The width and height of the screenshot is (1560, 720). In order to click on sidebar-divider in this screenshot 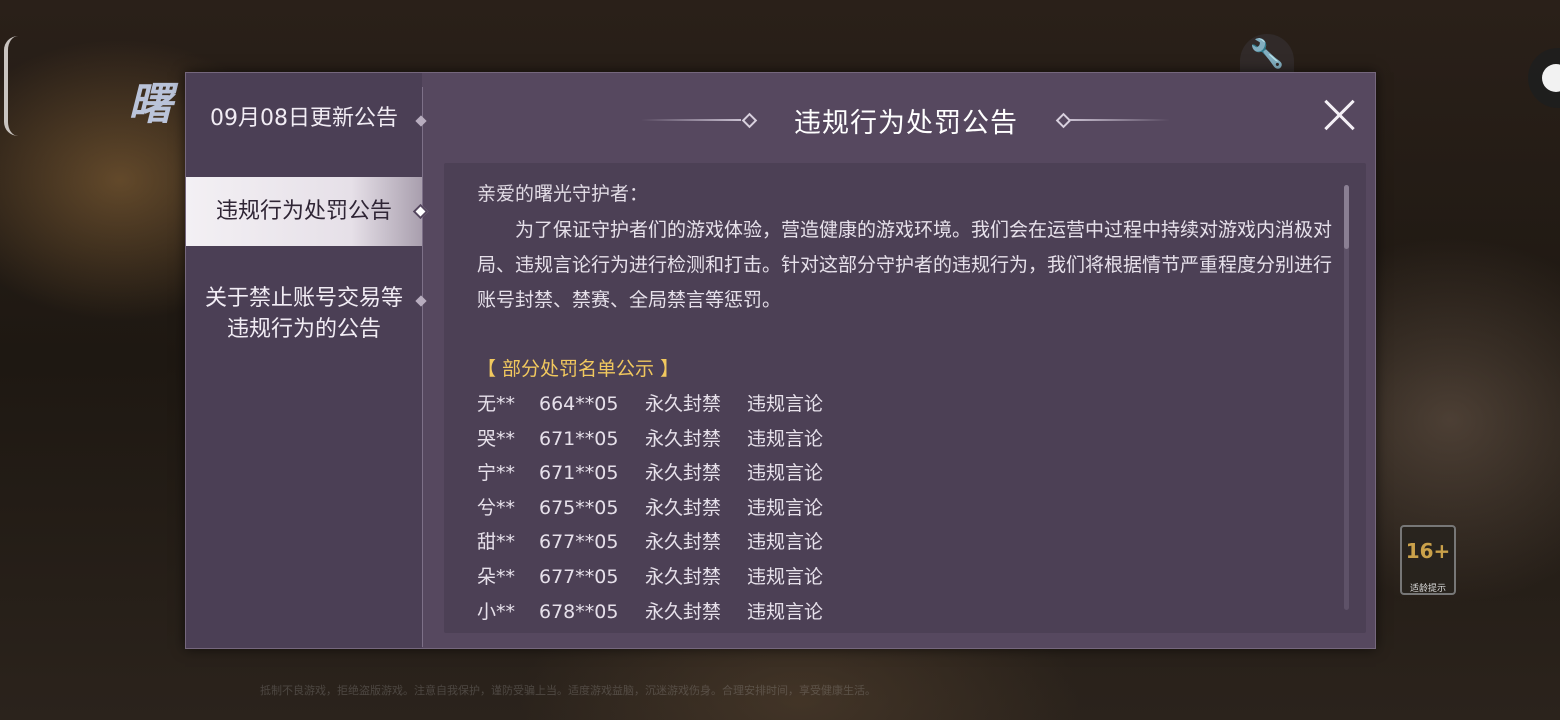, I will do `click(422, 367)`.